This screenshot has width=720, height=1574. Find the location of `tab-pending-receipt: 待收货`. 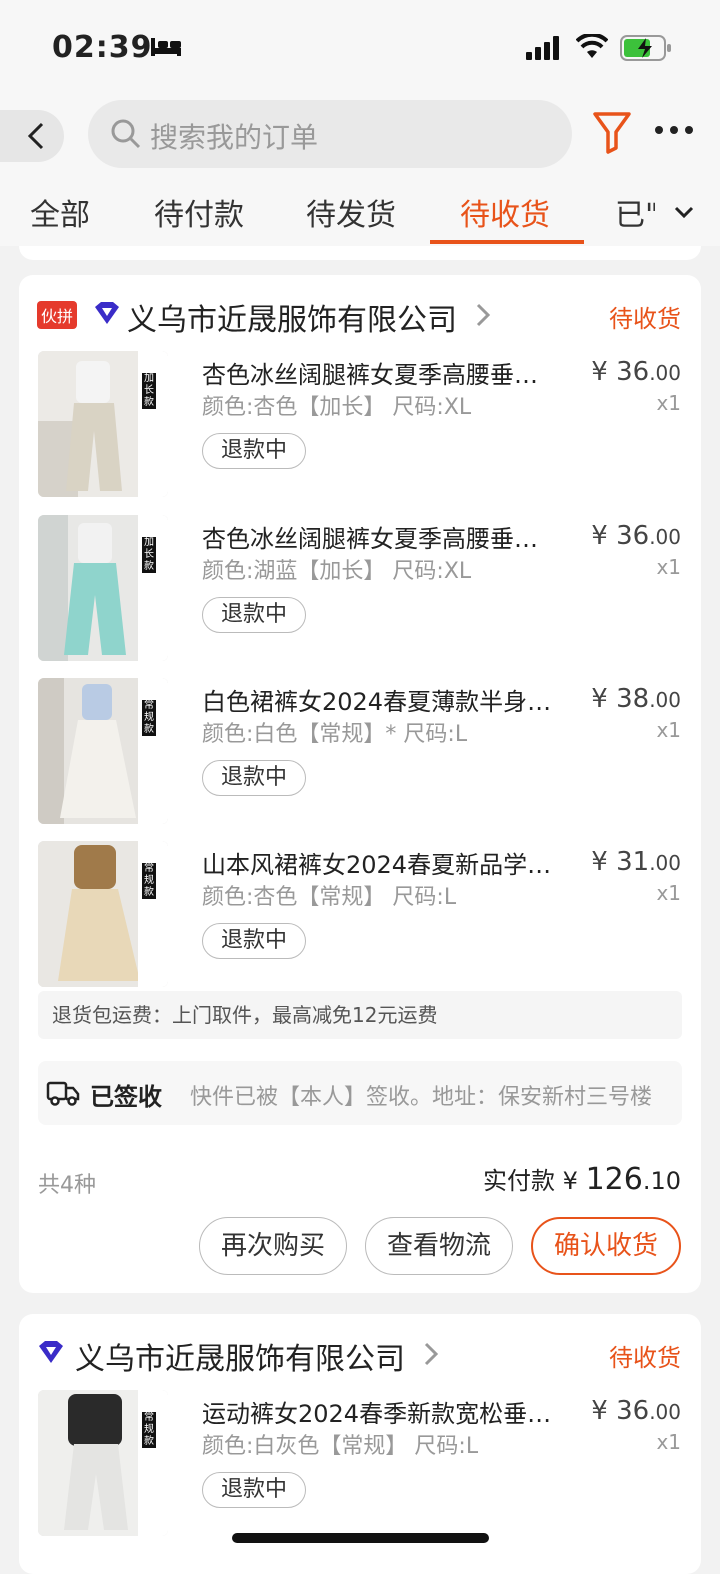

tab-pending-receipt: 待收货 is located at coordinates (505, 212).